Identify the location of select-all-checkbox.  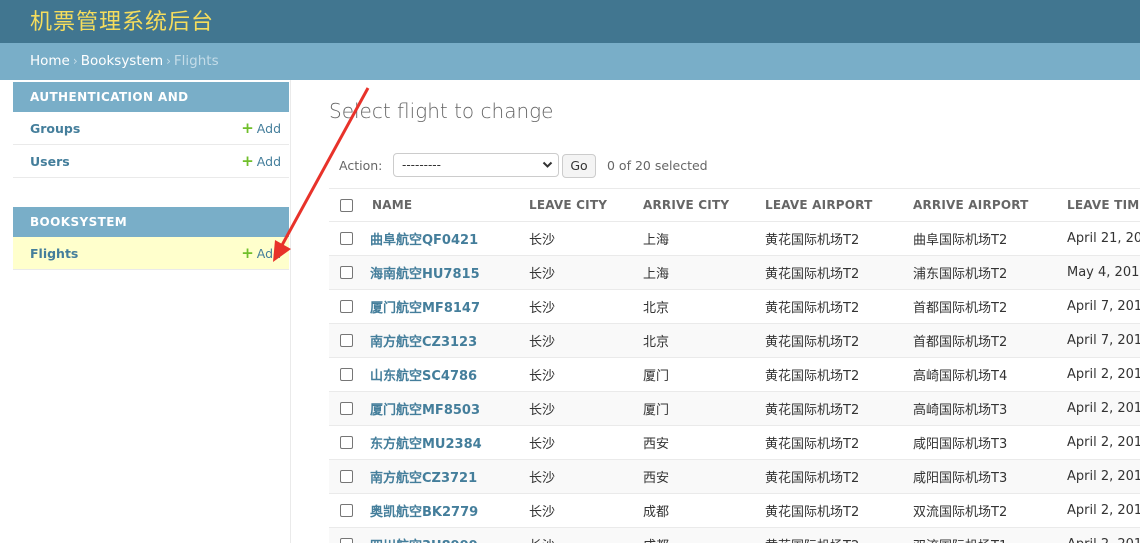
(346, 205).